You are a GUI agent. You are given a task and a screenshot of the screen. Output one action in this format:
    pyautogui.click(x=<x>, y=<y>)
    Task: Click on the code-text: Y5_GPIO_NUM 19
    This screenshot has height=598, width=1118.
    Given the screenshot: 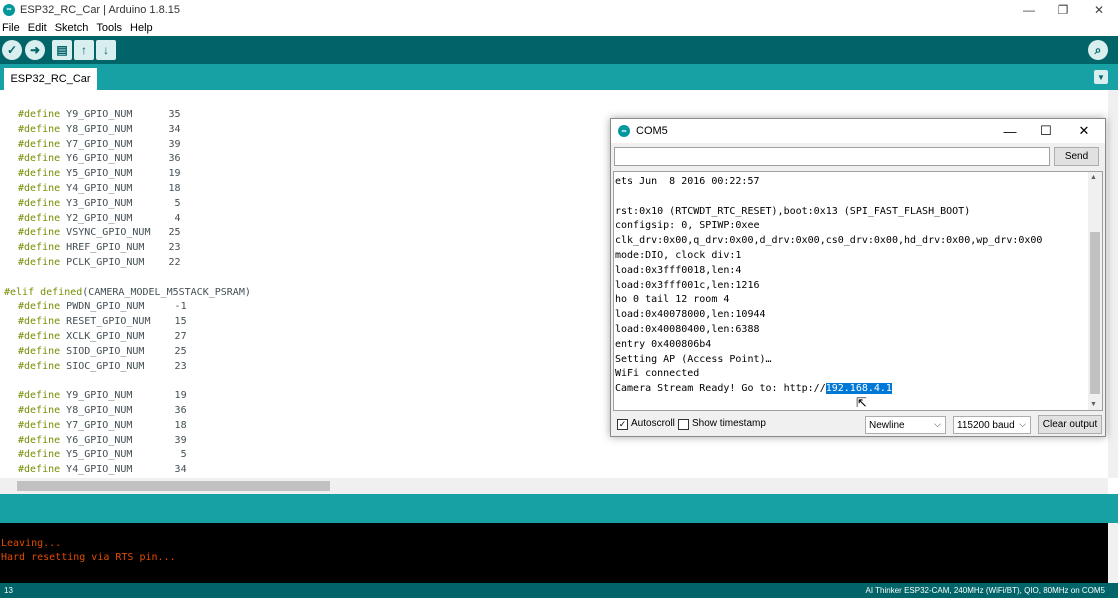 What is the action you would take?
    pyautogui.click(x=120, y=174)
    